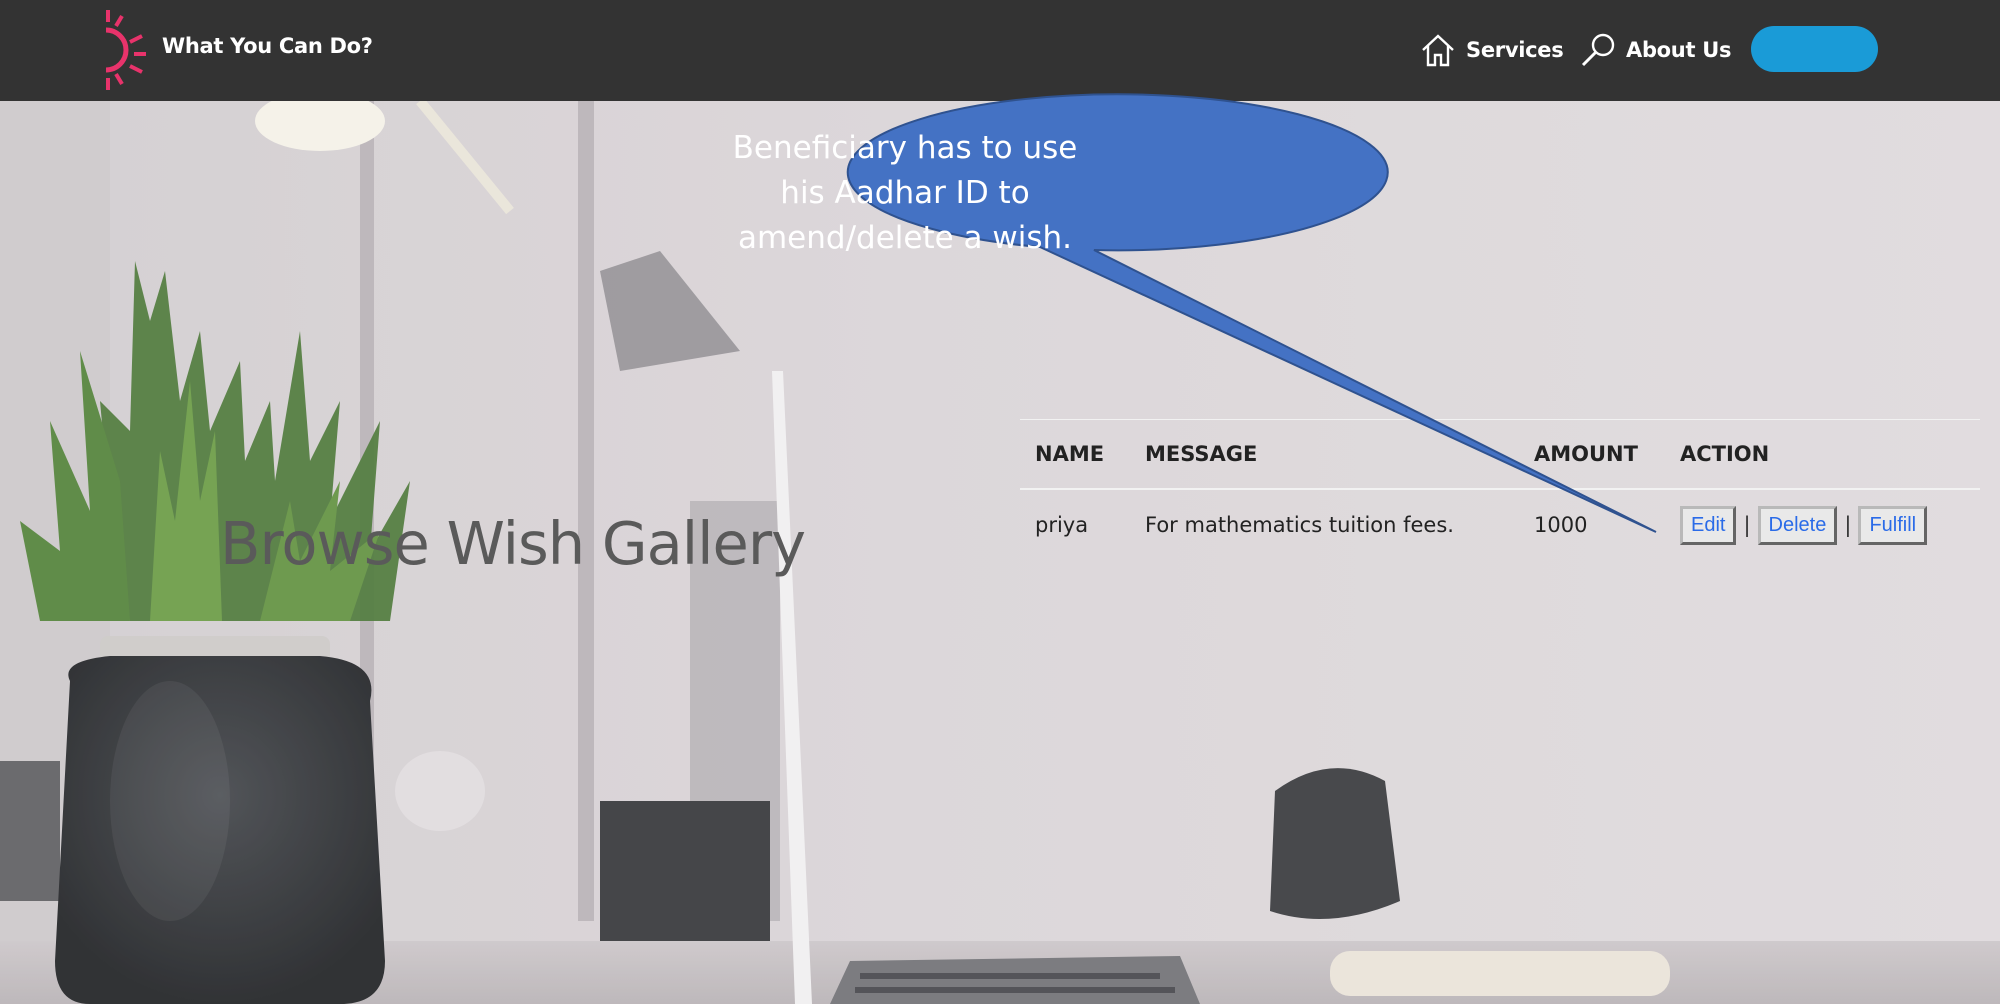 The image size is (2000, 1004). I want to click on table-header-row: NAME MESSAGE AMOUNT ACTION, so click(1500, 454).